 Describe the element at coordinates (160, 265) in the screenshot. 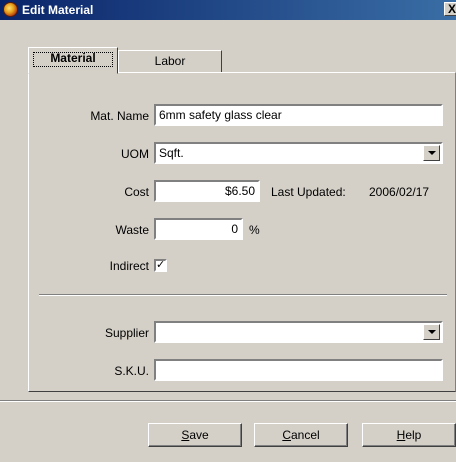

I see `indirect-checkbox: ✓` at that location.